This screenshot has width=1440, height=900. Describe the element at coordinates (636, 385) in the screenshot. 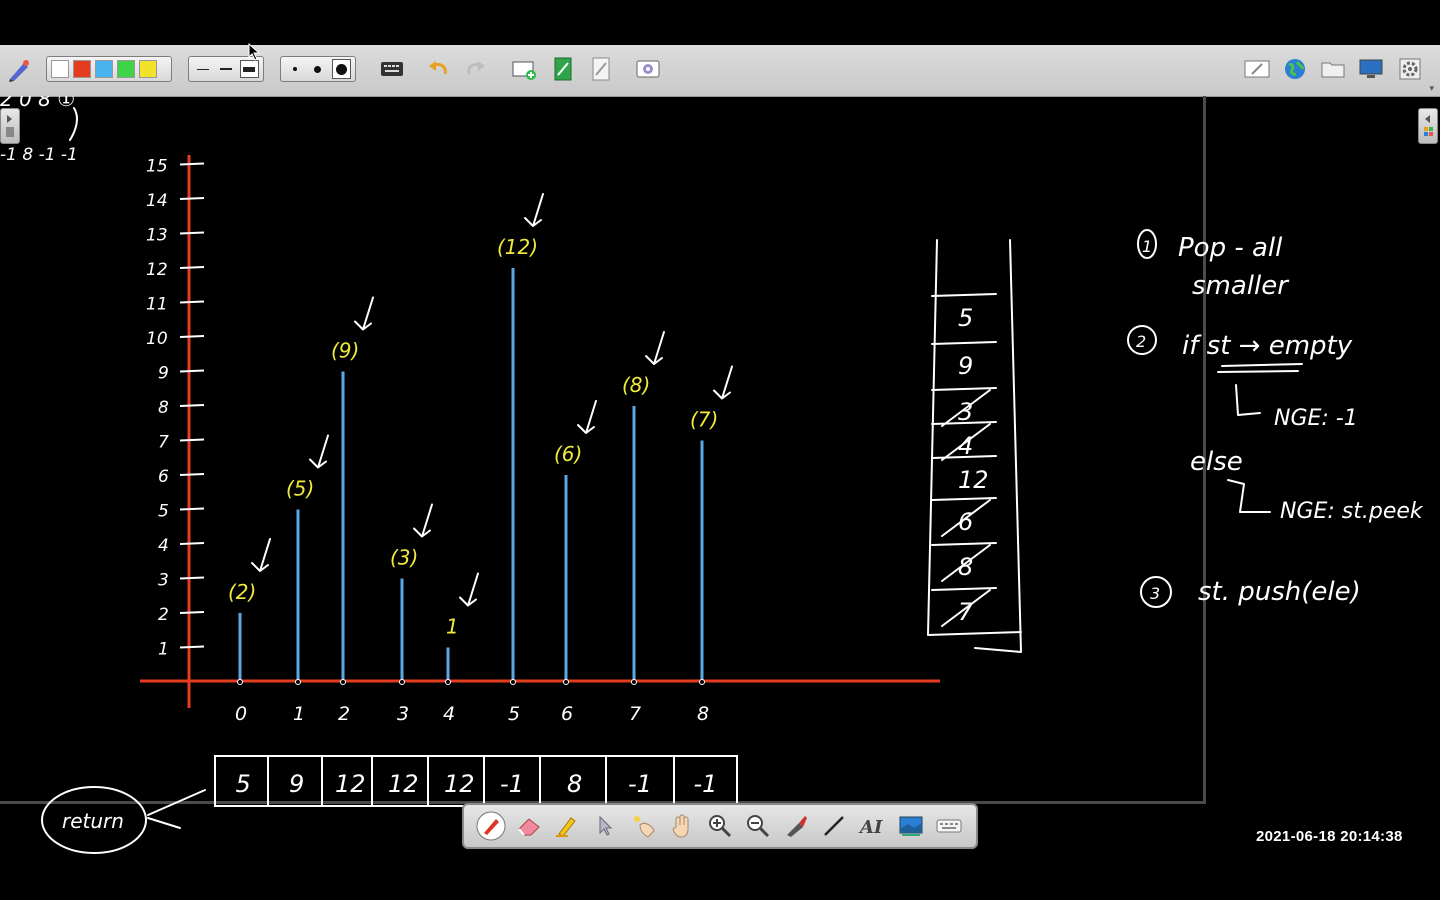

I see `bar-label: (8)` at that location.